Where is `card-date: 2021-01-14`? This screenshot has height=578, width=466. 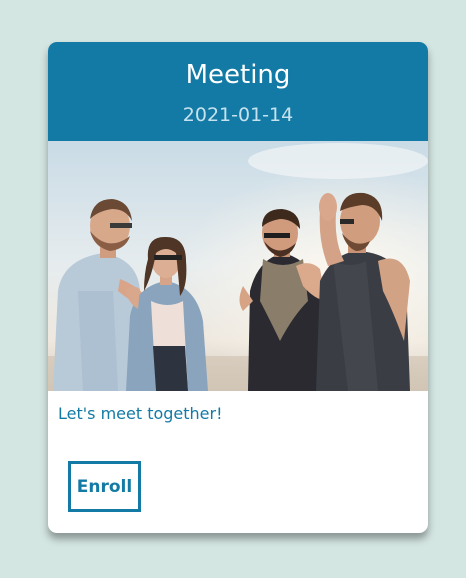
card-date: 2021-01-14 is located at coordinates (238, 115).